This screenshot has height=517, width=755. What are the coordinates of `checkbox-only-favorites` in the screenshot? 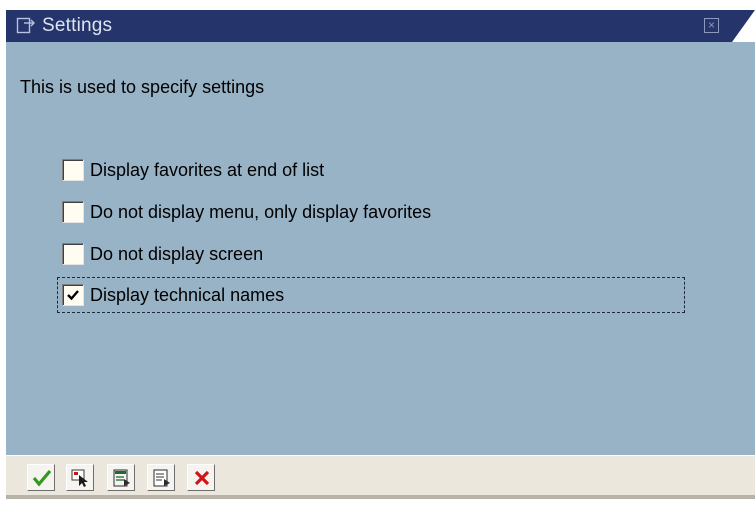 It's located at (73, 212).